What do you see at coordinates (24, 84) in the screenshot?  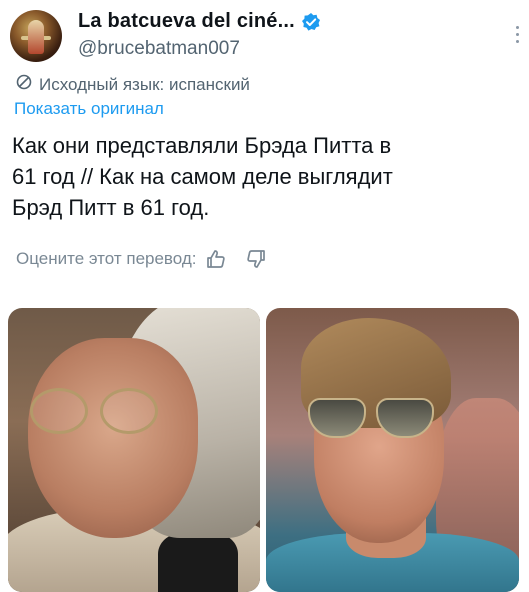 I see `globe-slash-icon` at bounding box center [24, 84].